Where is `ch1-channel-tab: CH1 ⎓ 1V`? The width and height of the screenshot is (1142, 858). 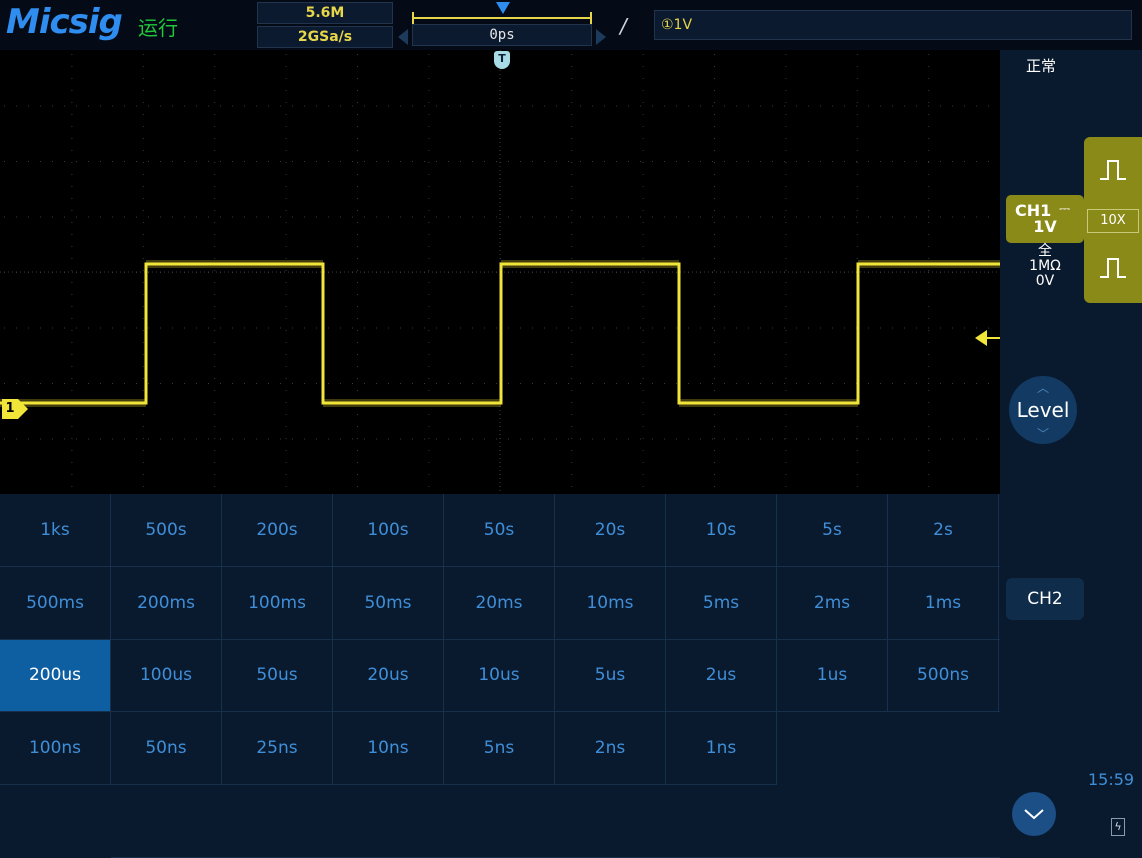
ch1-channel-tab: CH1 ⎓ 1V is located at coordinates (1045, 219).